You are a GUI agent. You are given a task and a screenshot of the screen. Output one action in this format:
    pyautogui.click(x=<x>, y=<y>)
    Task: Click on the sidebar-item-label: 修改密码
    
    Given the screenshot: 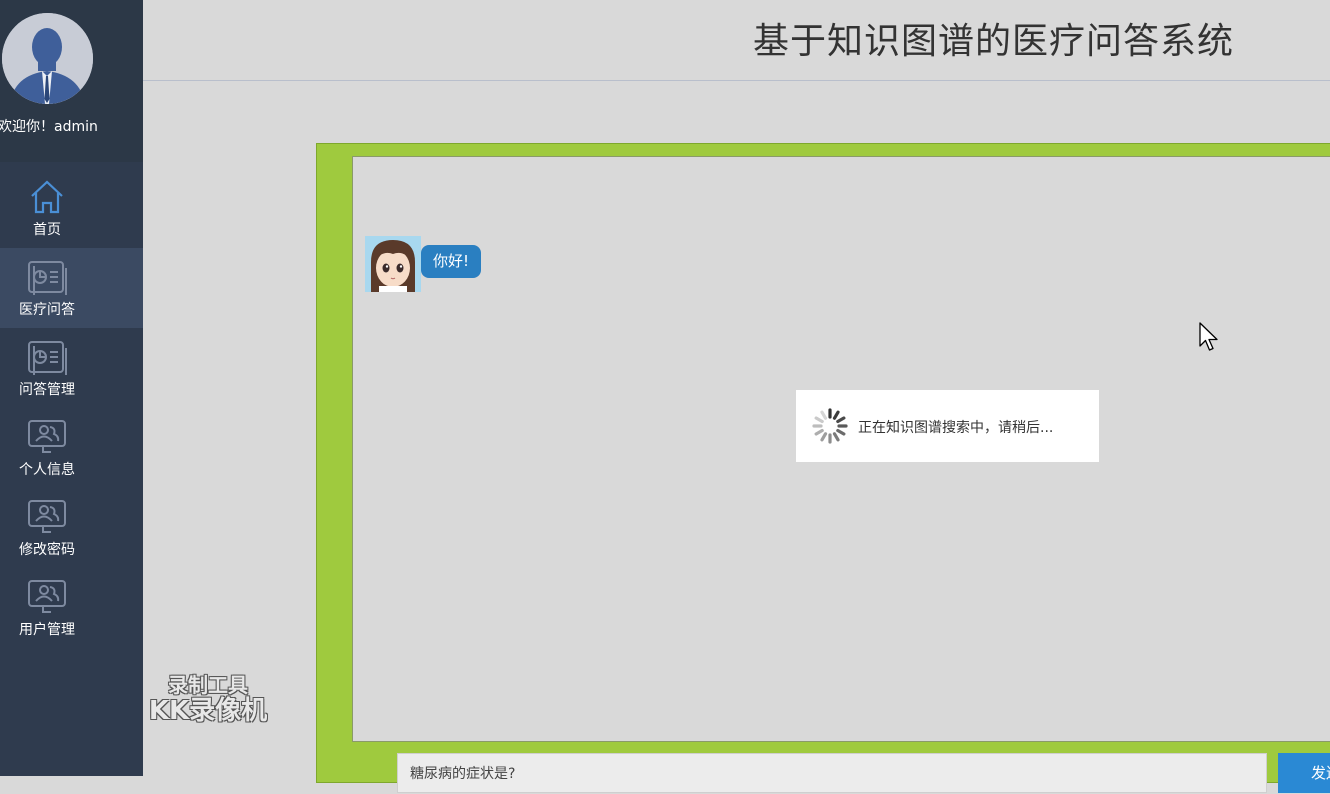 What is the action you would take?
    pyautogui.click(x=47, y=550)
    